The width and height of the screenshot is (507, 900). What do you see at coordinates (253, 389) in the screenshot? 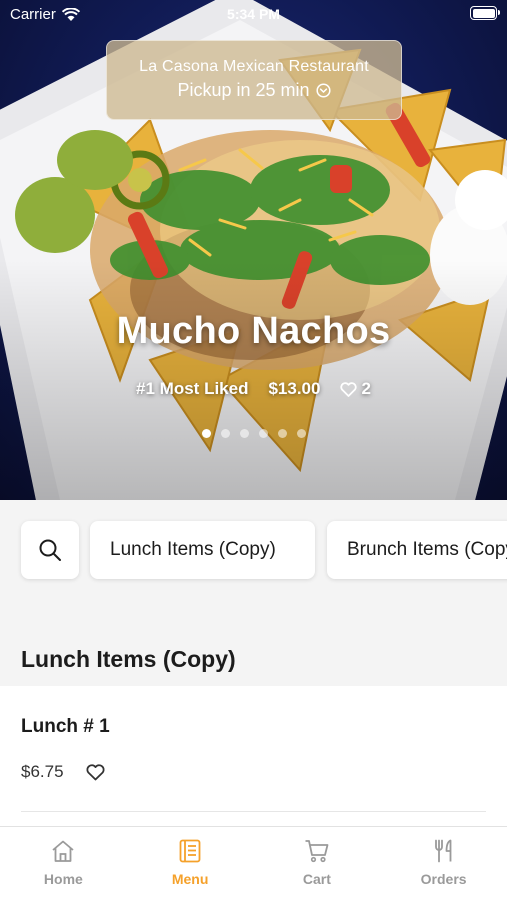
I see `featured-dish-meta: #1 Most Liked $13.00 2` at bounding box center [253, 389].